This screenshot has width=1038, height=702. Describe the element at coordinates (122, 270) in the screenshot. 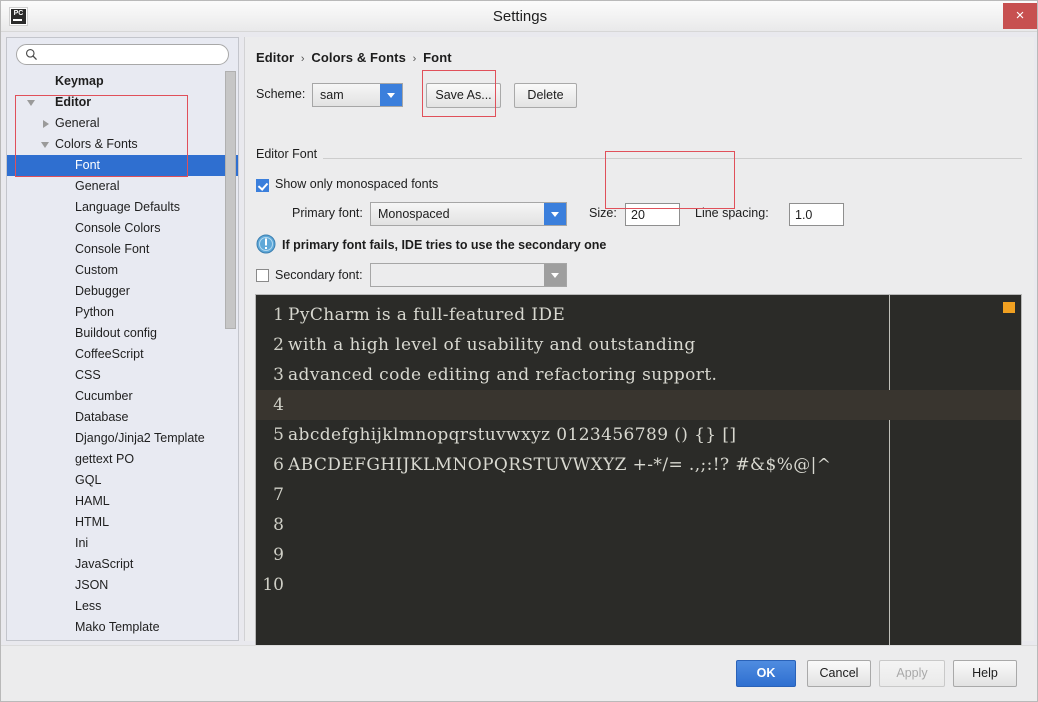

I see `sidebar-item-custom: Custom` at that location.